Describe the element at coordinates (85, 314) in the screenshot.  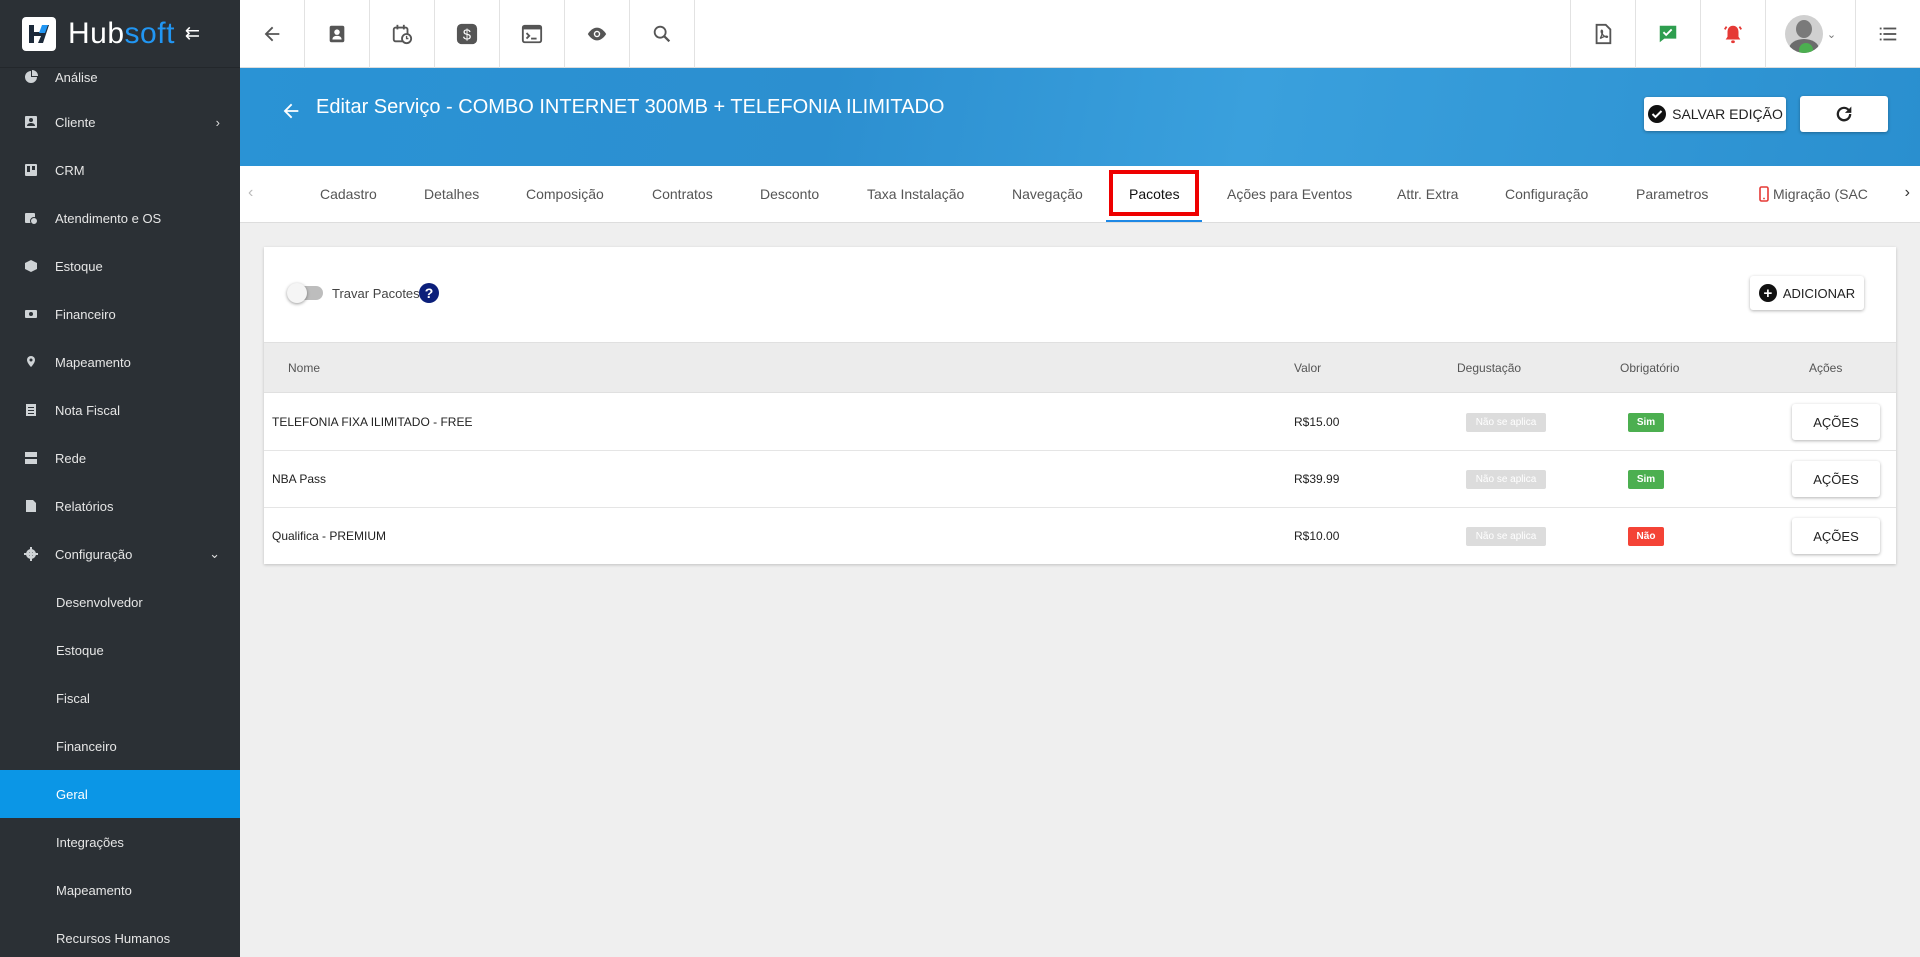
I see `sidebar-item-label: Financeiro` at that location.